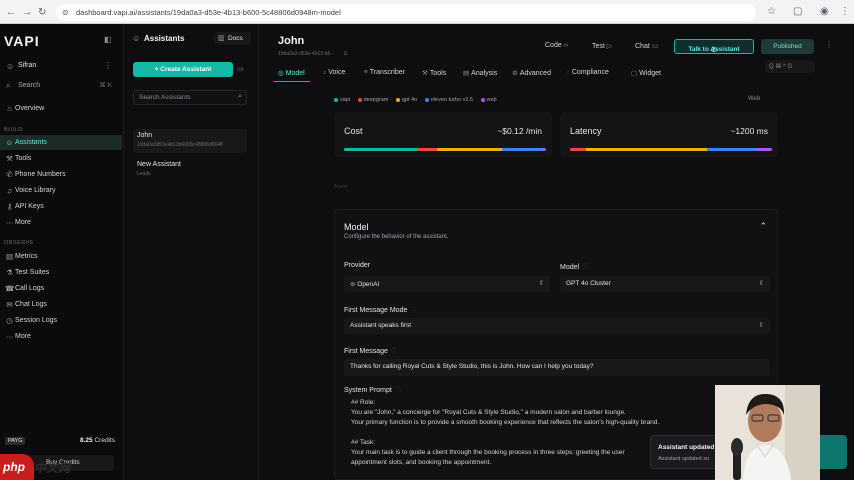 This screenshot has height=480, width=854. What do you see at coordinates (480, 73) in the screenshot?
I see `tab-analysis: ▤ Analysis` at bounding box center [480, 73].